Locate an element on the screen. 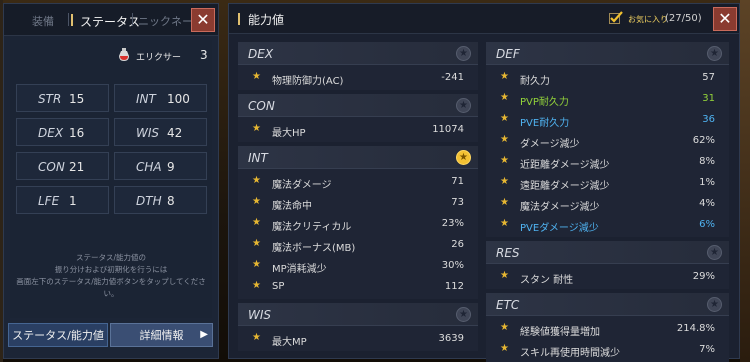 This screenshot has height=362, width=750. ability-label: SP is located at coordinates (278, 286).